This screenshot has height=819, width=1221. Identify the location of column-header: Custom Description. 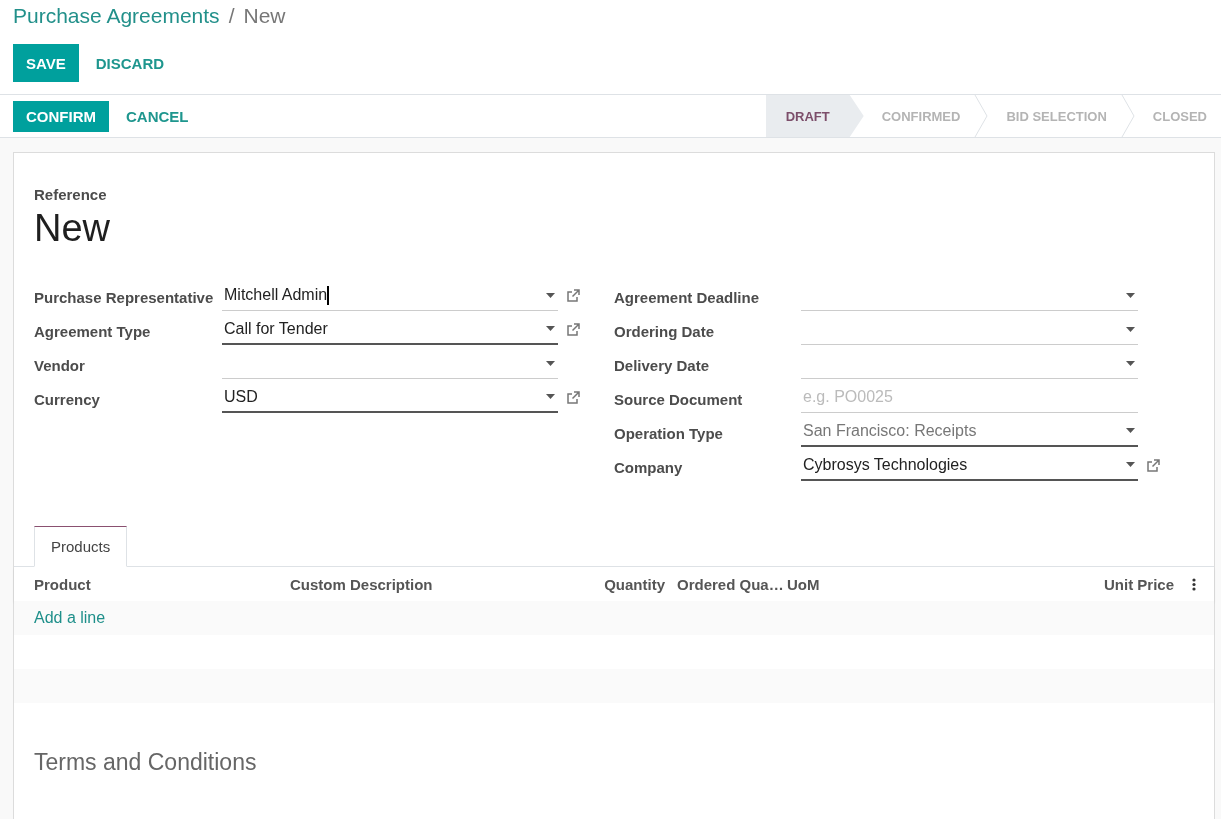
(435, 584).